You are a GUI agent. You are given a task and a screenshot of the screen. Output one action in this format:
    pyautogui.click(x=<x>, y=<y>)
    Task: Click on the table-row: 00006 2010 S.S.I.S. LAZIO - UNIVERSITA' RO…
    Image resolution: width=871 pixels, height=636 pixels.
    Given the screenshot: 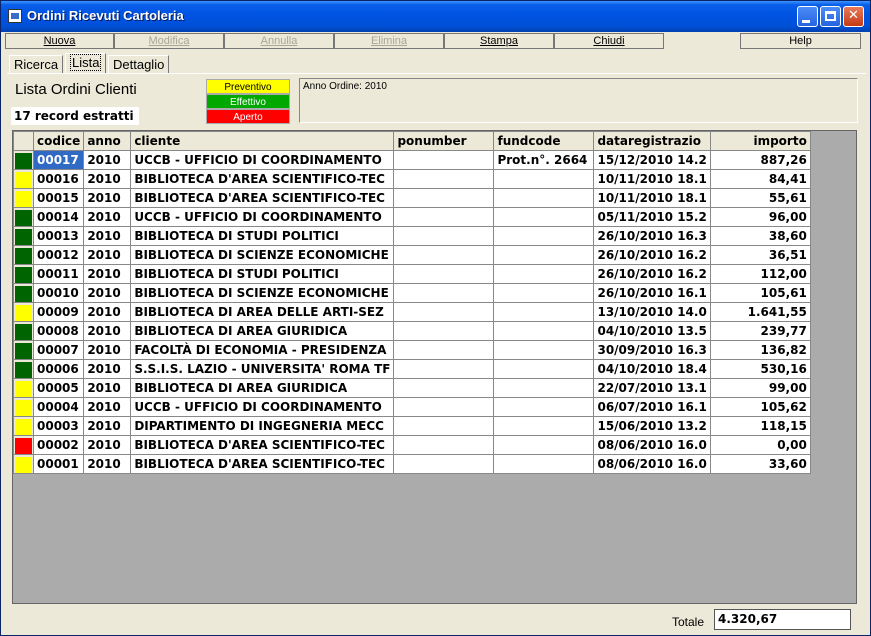 What is the action you would take?
    pyautogui.click(x=412, y=369)
    